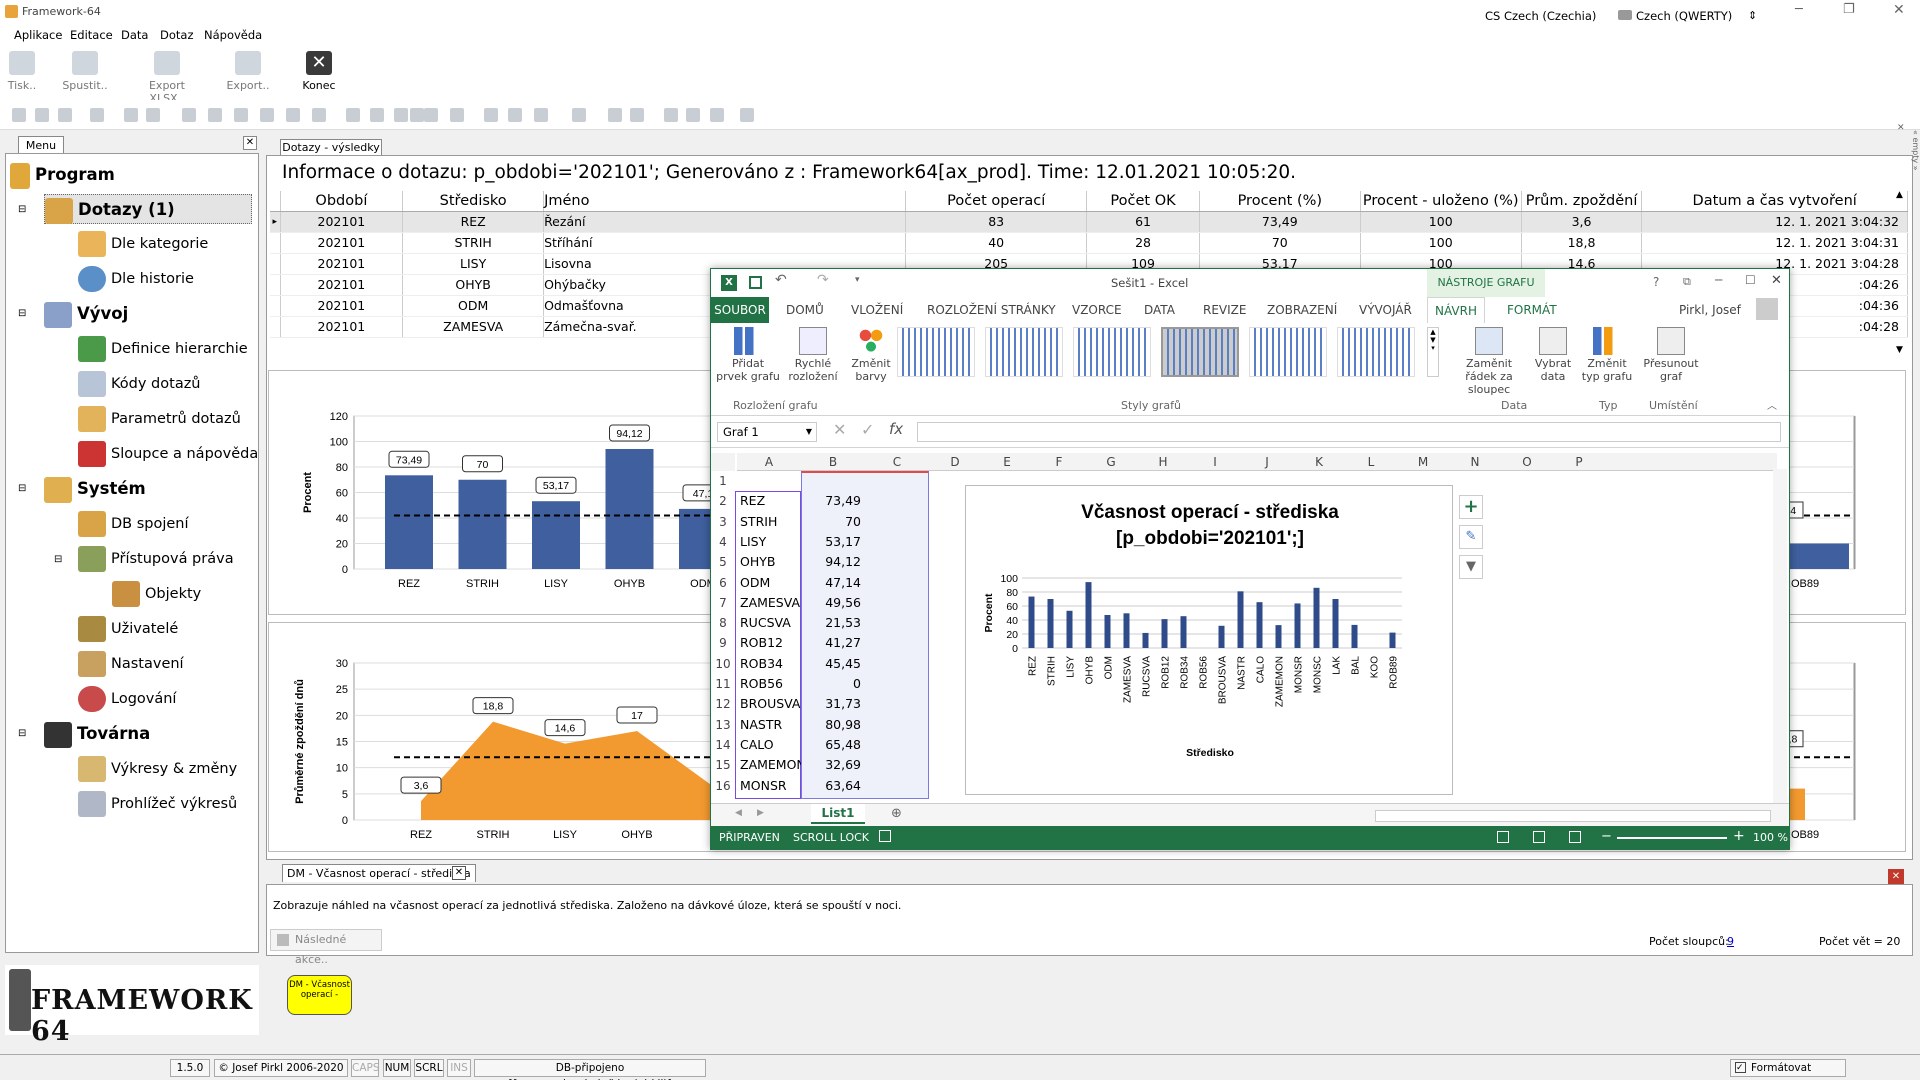 The image size is (1920, 1080). Describe the element at coordinates (250, 143) in the screenshot. I see `menu-close-button: ✕` at that location.